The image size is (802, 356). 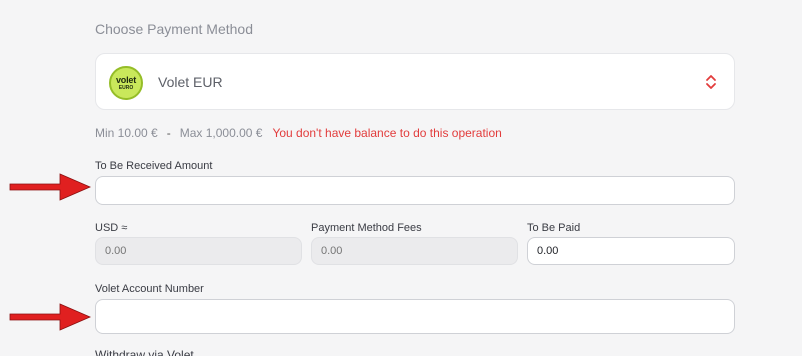 What do you see at coordinates (554, 228) in the screenshot?
I see `to-be-paid-label: To Be Paid` at bounding box center [554, 228].